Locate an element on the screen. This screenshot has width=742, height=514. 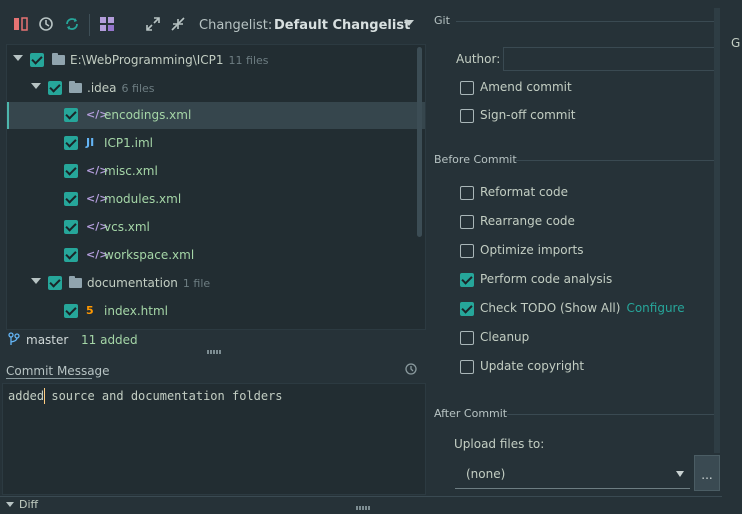
rearrange-checkbox is located at coordinates (467, 222).